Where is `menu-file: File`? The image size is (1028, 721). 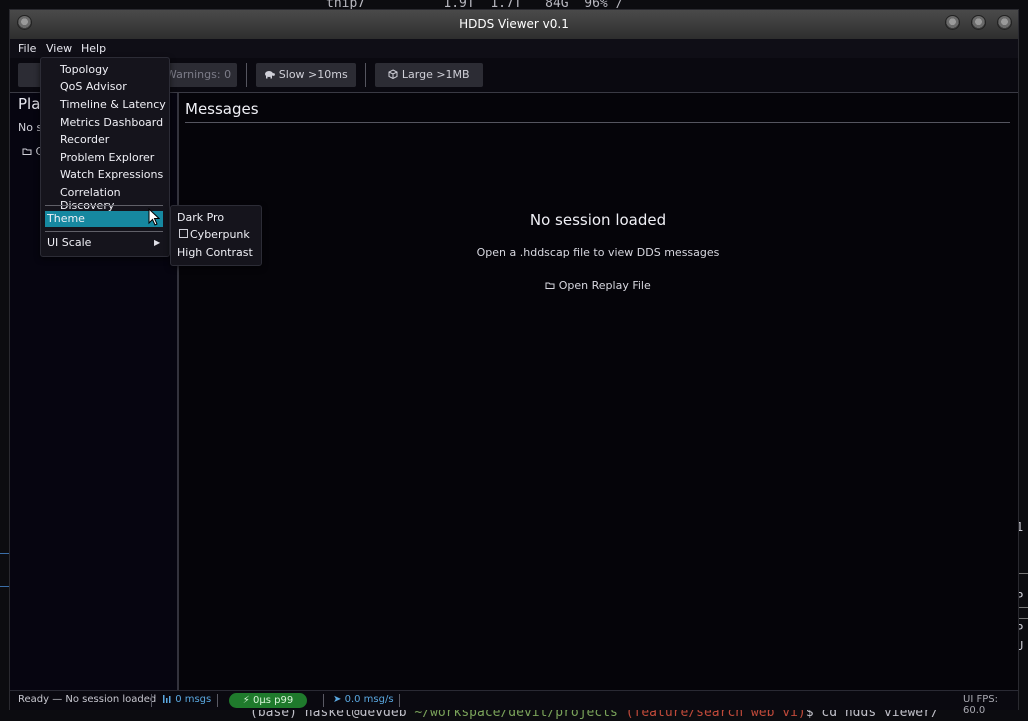
menu-file: File is located at coordinates (27, 48).